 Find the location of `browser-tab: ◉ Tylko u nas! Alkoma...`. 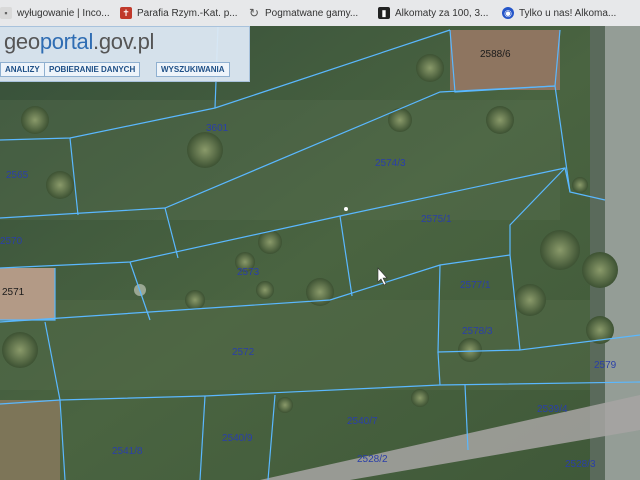

browser-tab: ◉ Tylko u nas! Alkoma... is located at coordinates (559, 13).